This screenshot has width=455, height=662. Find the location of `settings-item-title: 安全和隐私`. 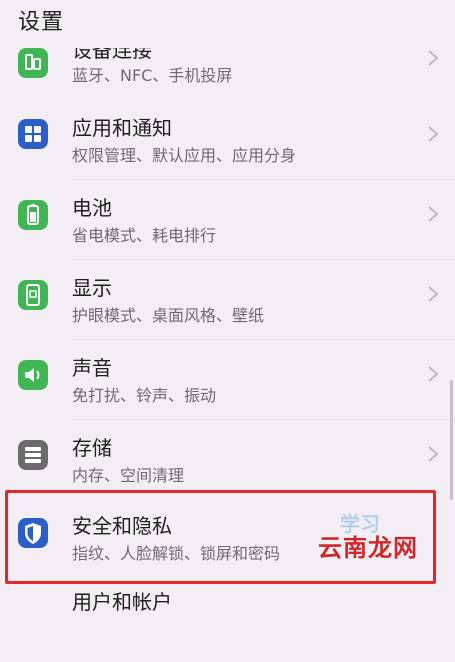

settings-item-title: 安全和隐私 is located at coordinates (122, 526).